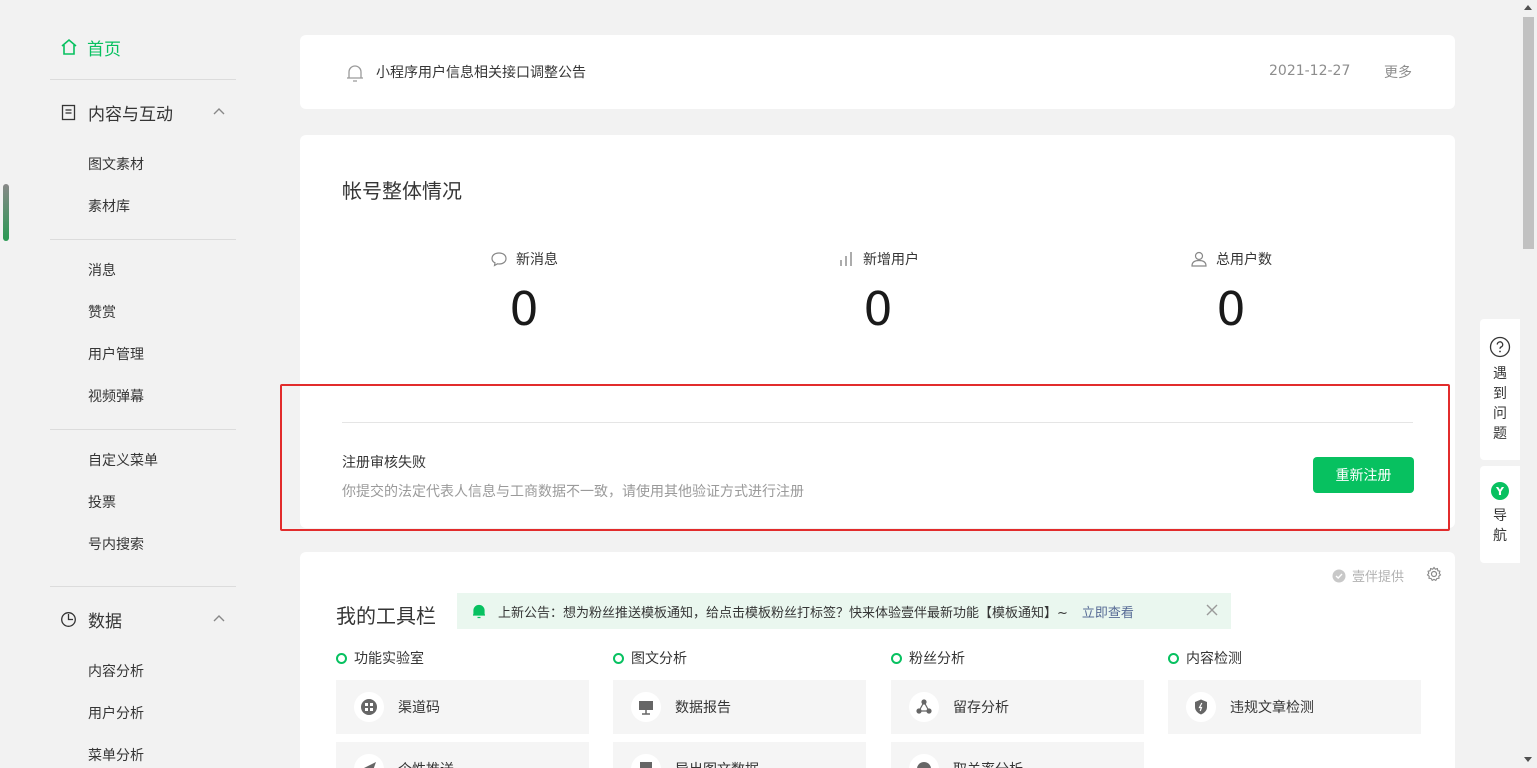  Describe the element at coordinates (1310, 71) in the screenshot. I see `notice-date: 2021-12-27` at that location.